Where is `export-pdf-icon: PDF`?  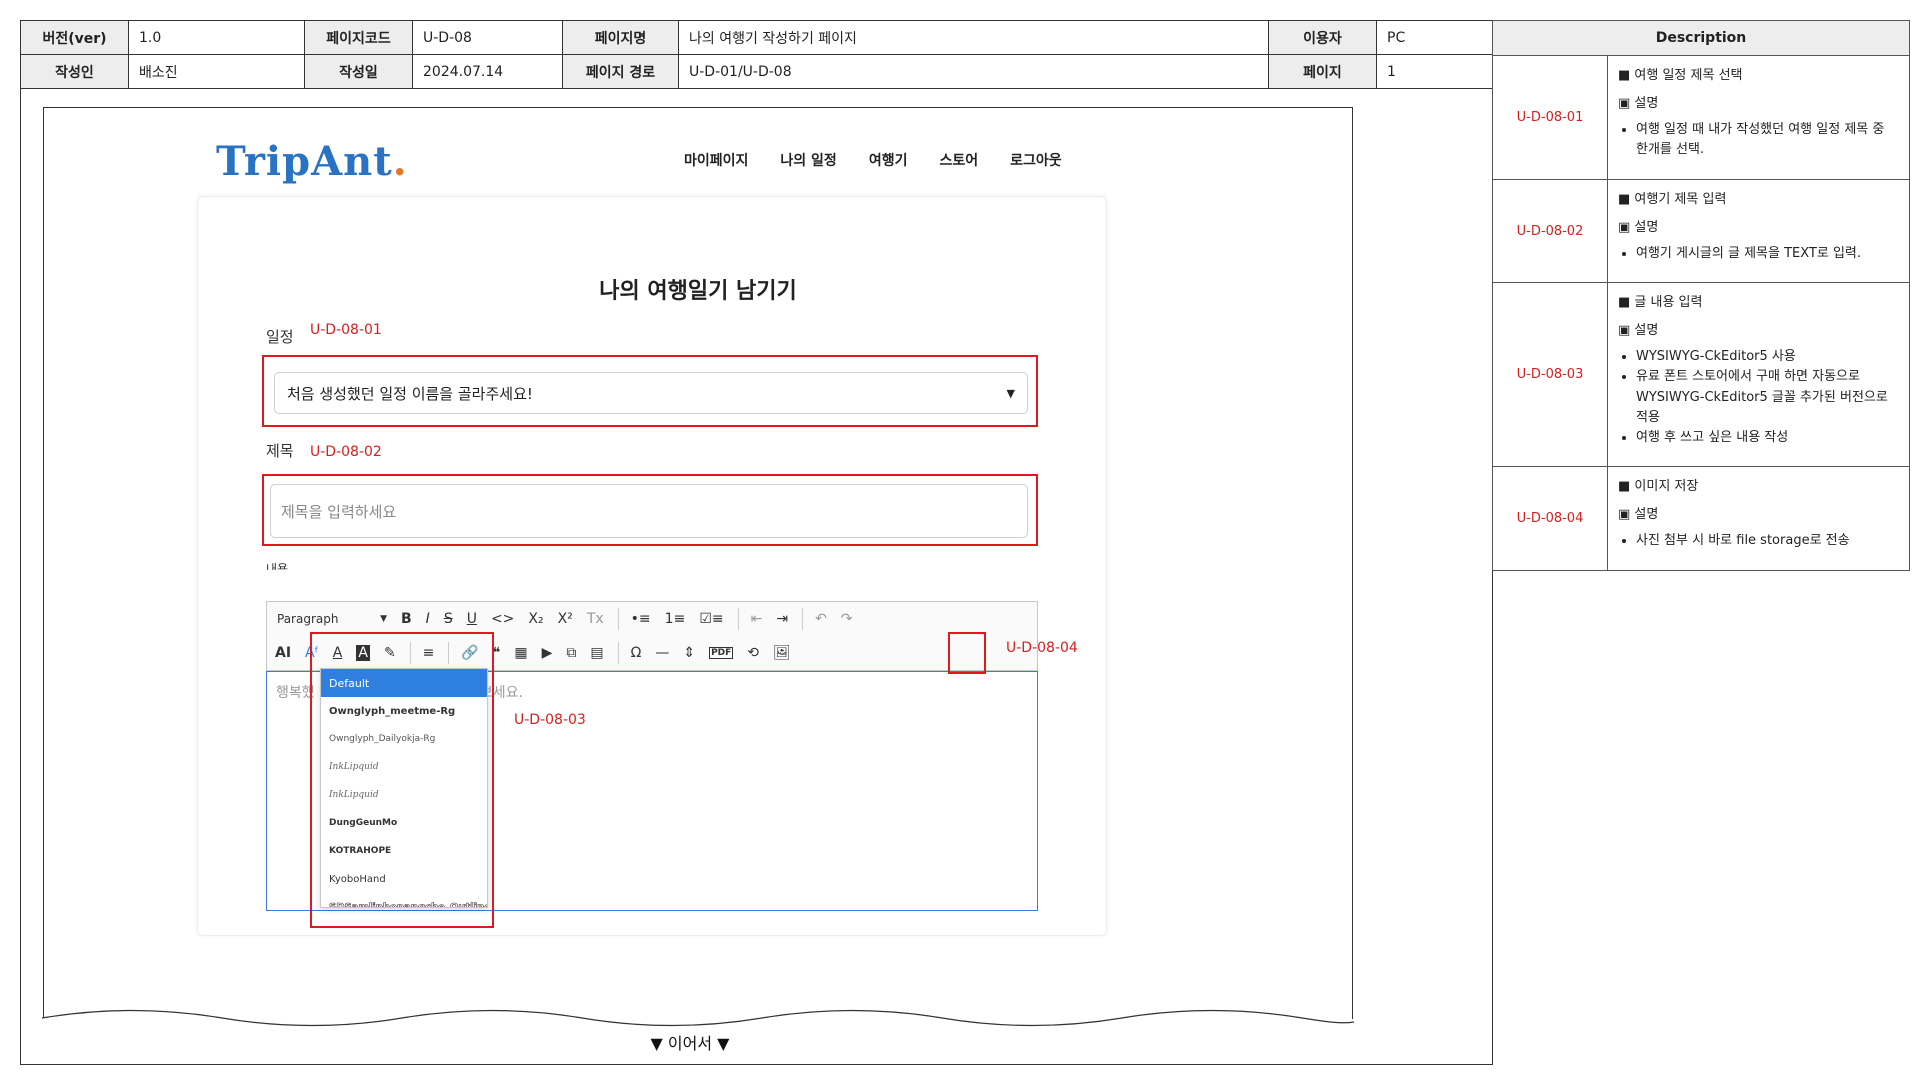 export-pdf-icon: PDF is located at coordinates (721, 653).